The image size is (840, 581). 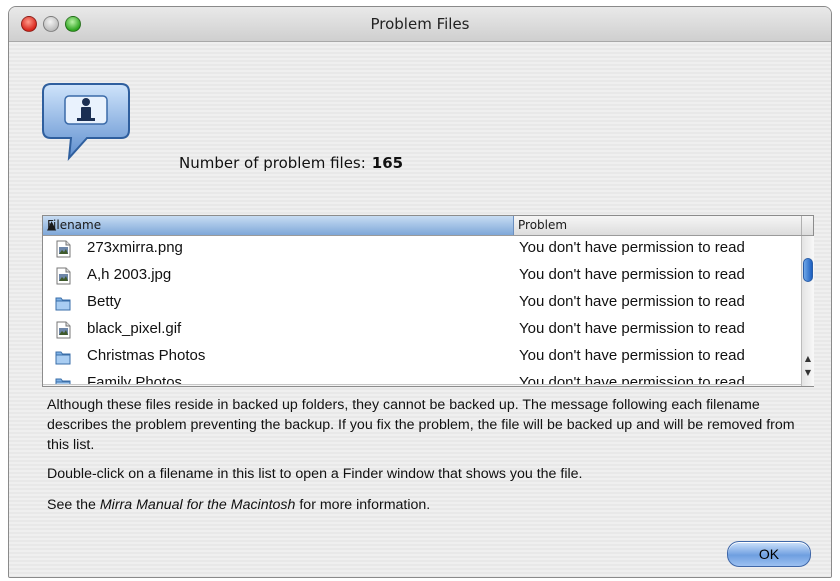 I want to click on scrollbar-thumb, so click(x=808, y=270).